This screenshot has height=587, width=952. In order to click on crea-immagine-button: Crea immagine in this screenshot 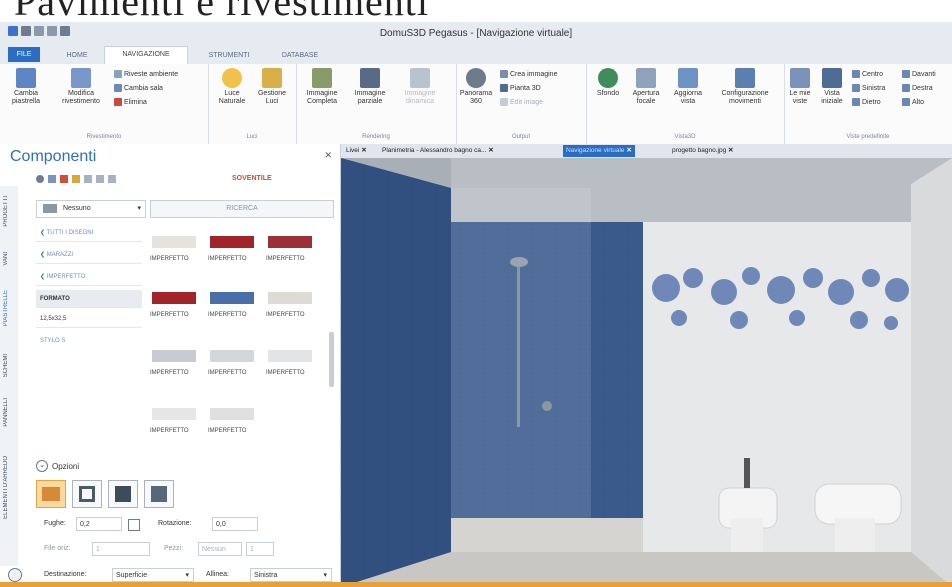, I will do `click(528, 74)`.